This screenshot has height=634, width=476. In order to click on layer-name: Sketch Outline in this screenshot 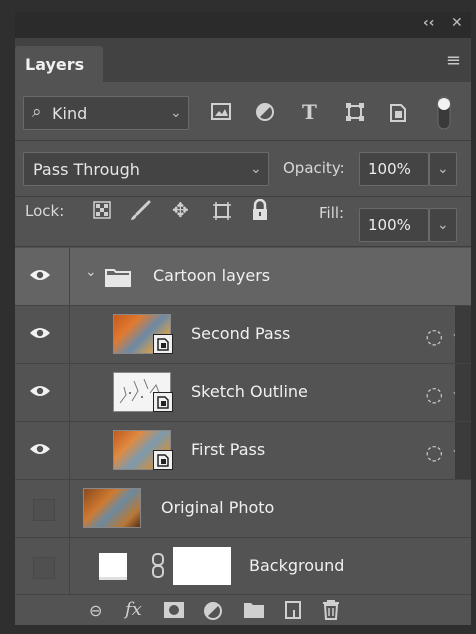, I will do `click(249, 391)`.